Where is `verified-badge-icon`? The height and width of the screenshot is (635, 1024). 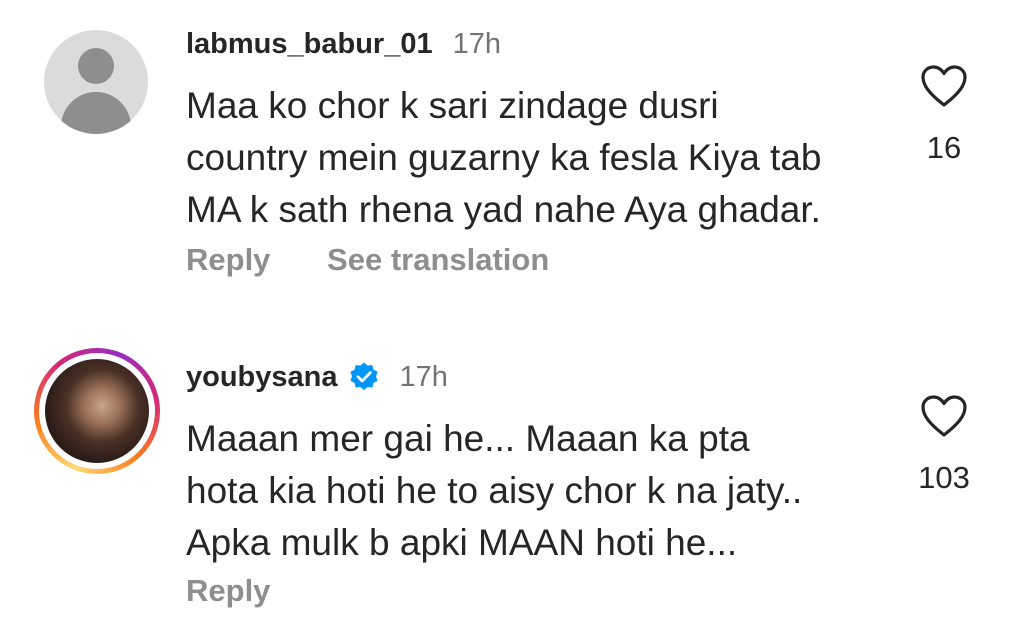 verified-badge-icon is located at coordinates (363, 376).